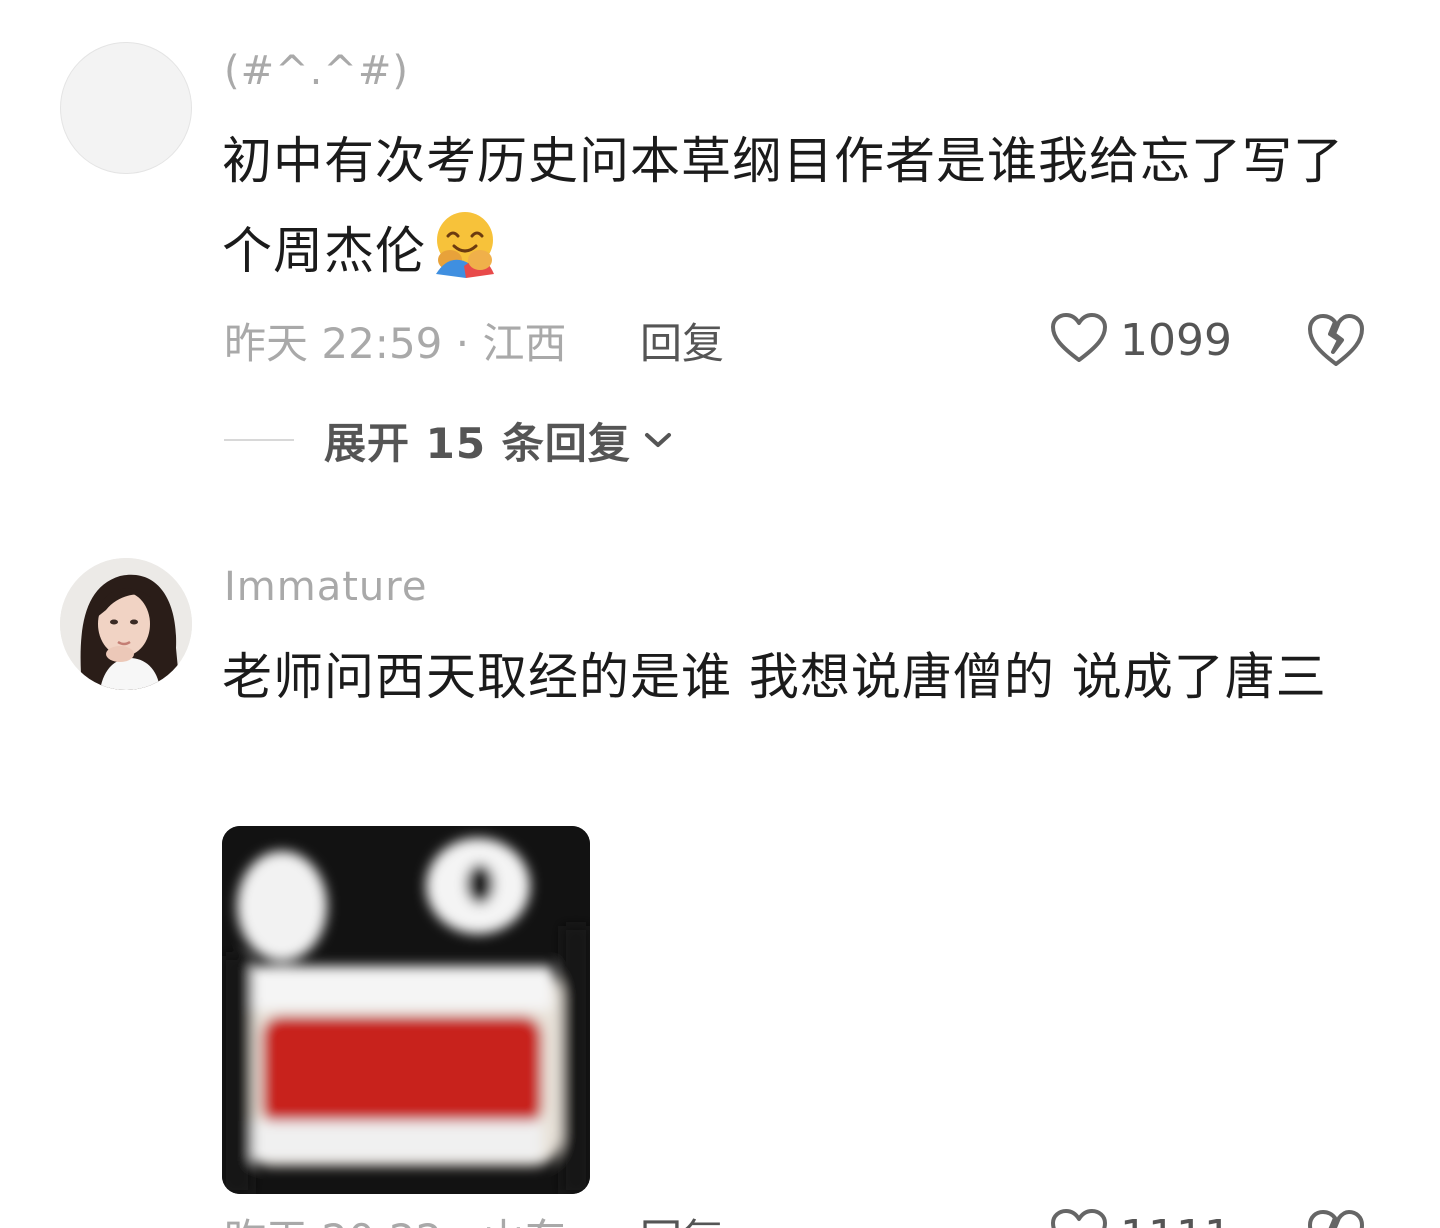 This screenshot has width=1440, height=1228. I want to click on divider-line, so click(259, 440).